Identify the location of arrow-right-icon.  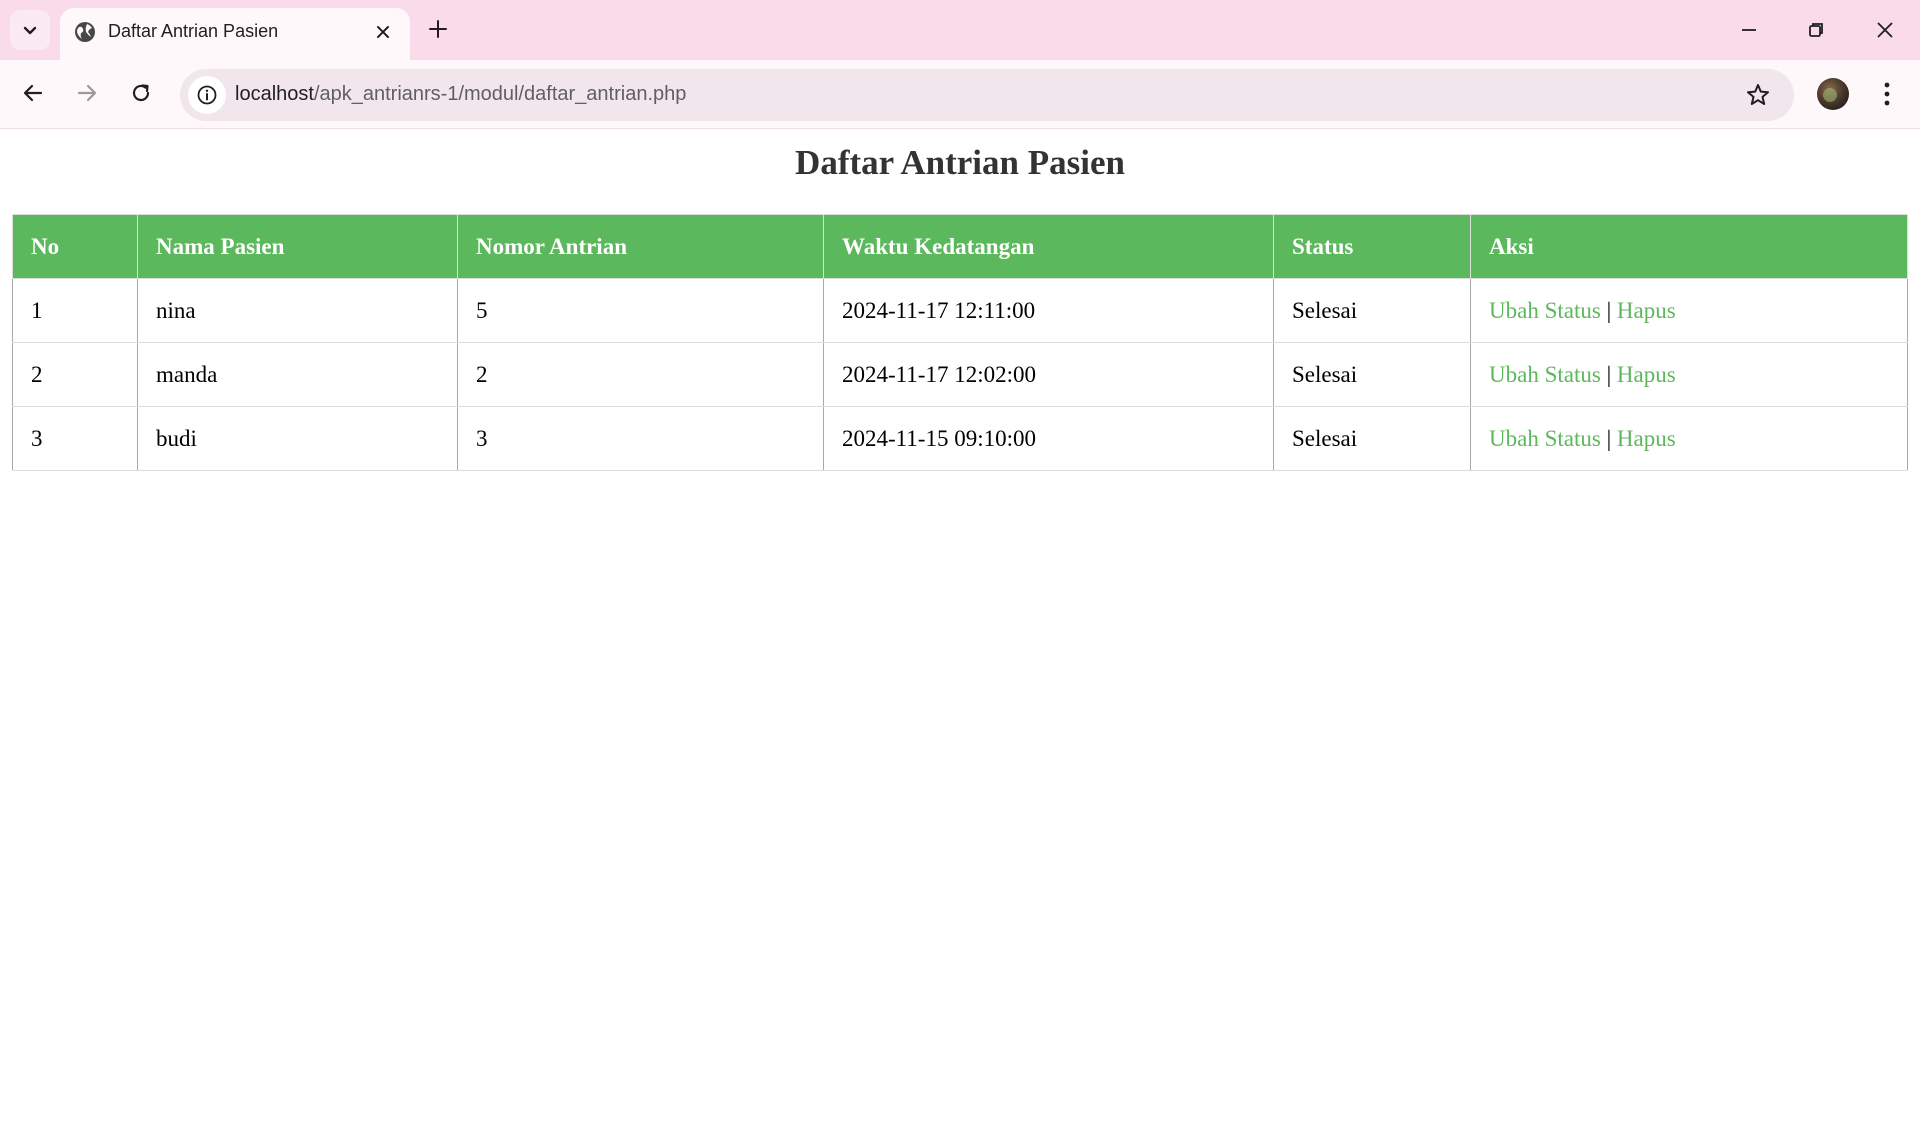
(87, 93).